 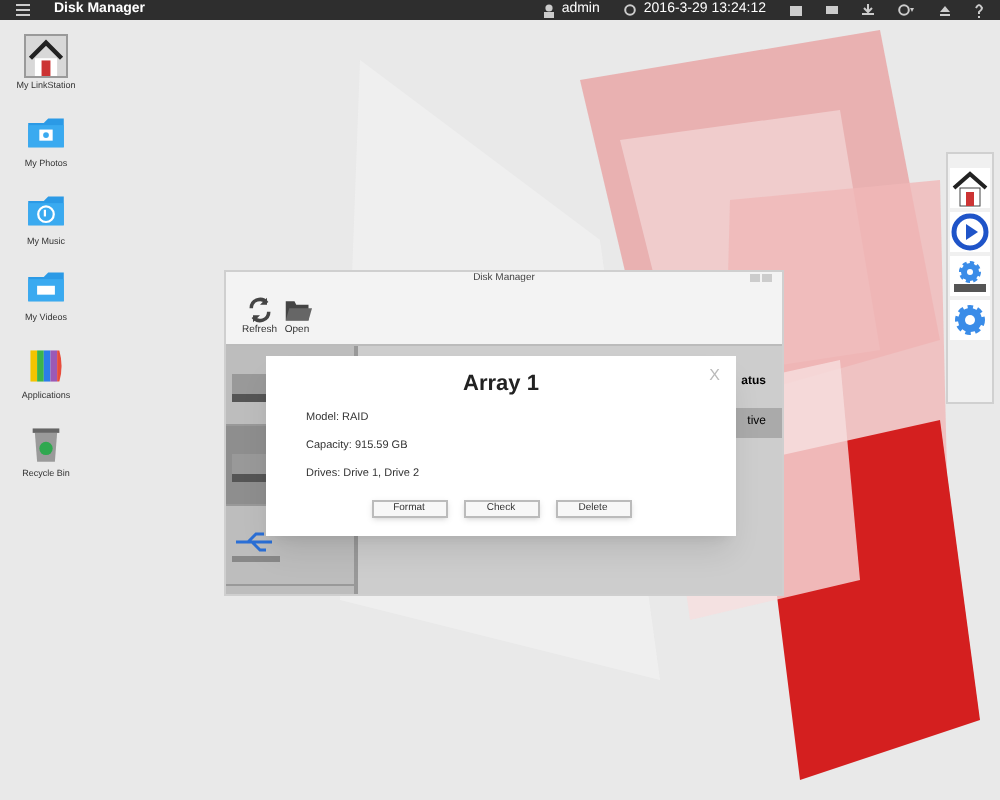 I want to click on books-icon, so click(x=46, y=366).